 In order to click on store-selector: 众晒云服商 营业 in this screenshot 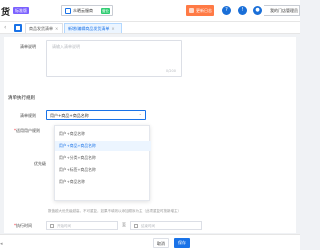, I will do `click(87, 10)`.